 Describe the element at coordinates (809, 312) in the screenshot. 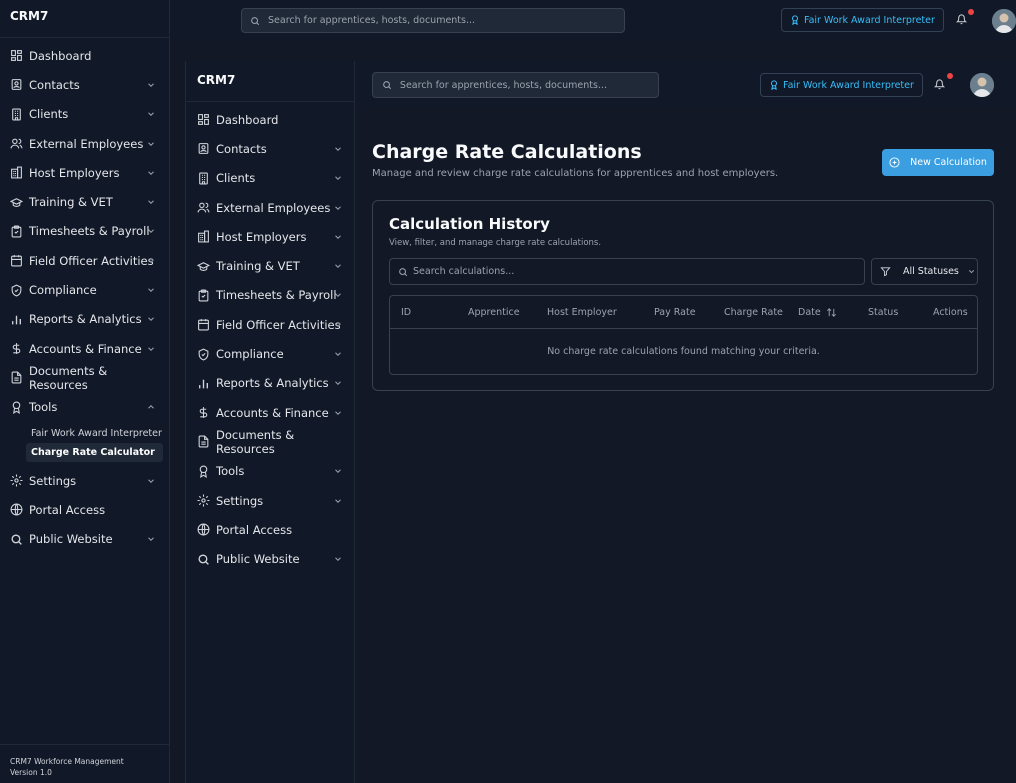

I see `column-header-date: Date` at that location.